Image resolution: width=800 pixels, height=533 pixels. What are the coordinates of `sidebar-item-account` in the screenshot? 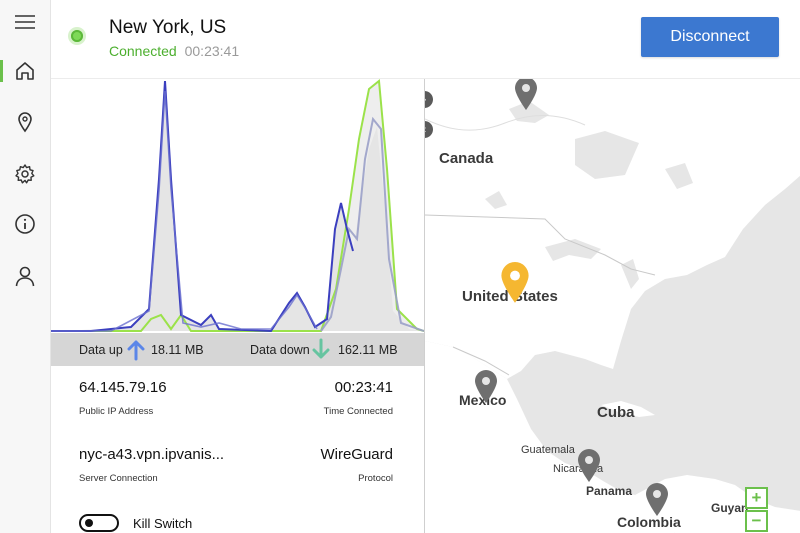 It's located at (25, 276).